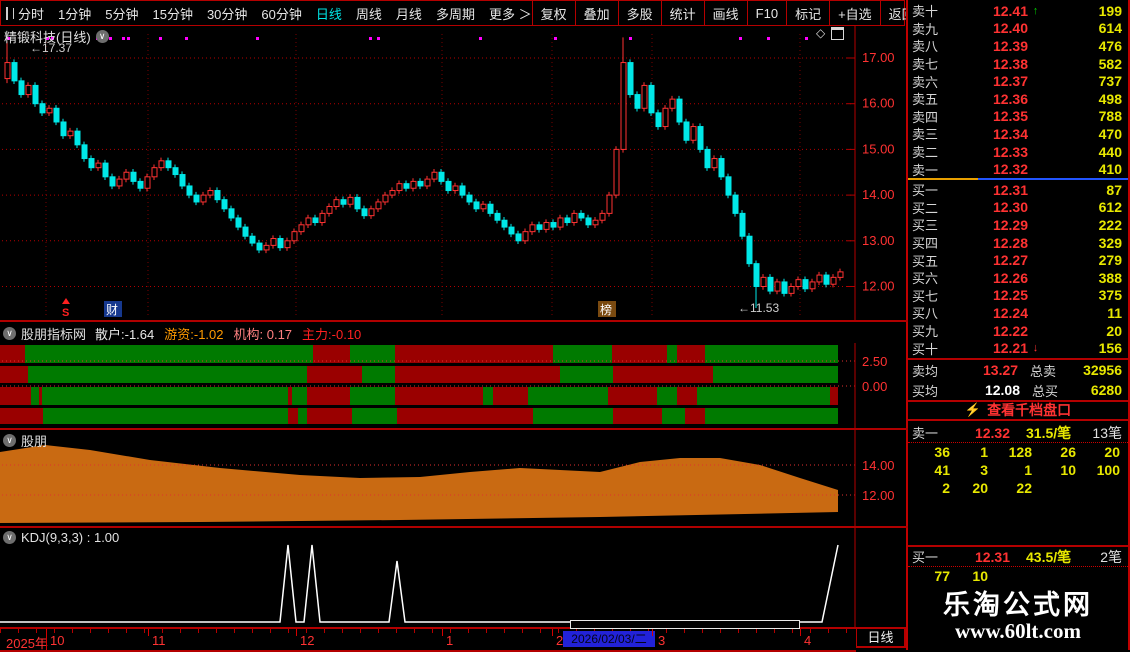 This screenshot has width=1130, height=652. What do you see at coordinates (800, 632) in the screenshot?
I see `axis-tick` at bounding box center [800, 632].